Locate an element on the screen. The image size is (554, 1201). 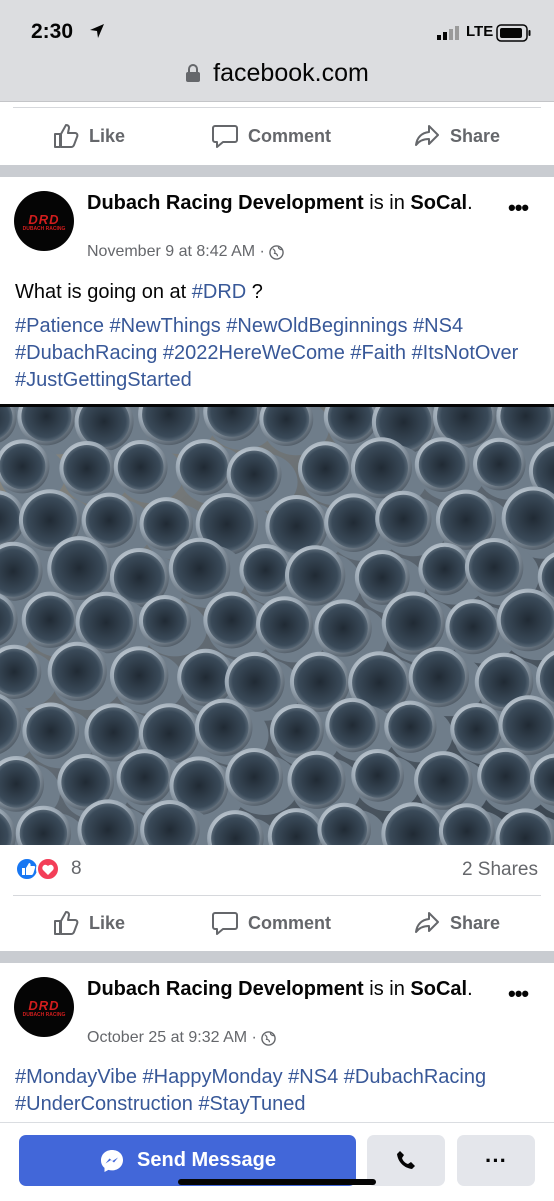
page-action-bar: Send Message ··· is located at coordinates (277, 1161).